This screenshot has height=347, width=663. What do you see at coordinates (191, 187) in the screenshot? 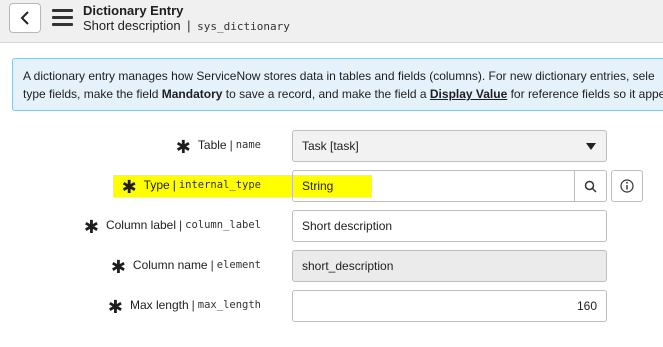
I see `type-label: ✱ Type | internal_type` at bounding box center [191, 187].